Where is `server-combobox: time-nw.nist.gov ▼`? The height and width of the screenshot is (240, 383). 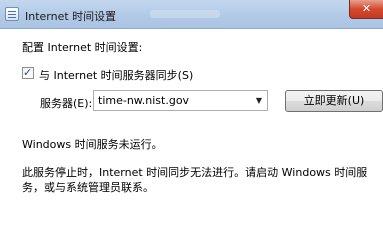 server-combobox: time-nw.nist.gov ▼ is located at coordinates (180, 100).